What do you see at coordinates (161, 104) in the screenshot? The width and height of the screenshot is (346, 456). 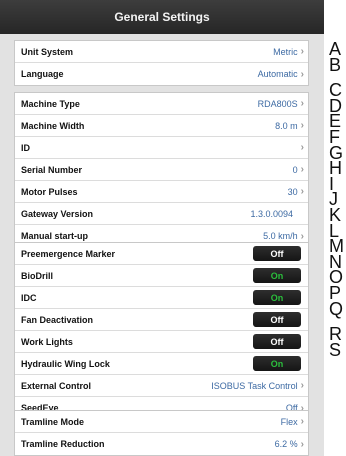 I see `row-machine-type: Machine Type RDA800S ›` at bounding box center [161, 104].